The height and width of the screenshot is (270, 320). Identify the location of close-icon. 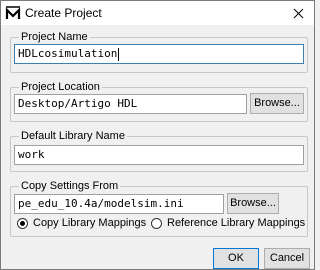
(298, 13).